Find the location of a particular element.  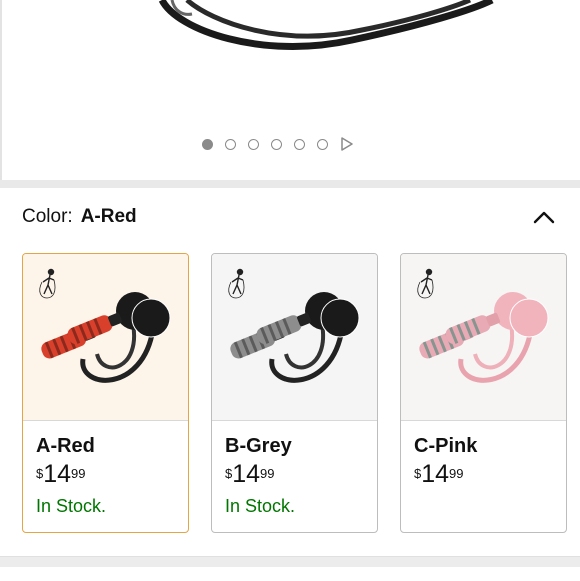

carousel-indicators is located at coordinates (278, 144).